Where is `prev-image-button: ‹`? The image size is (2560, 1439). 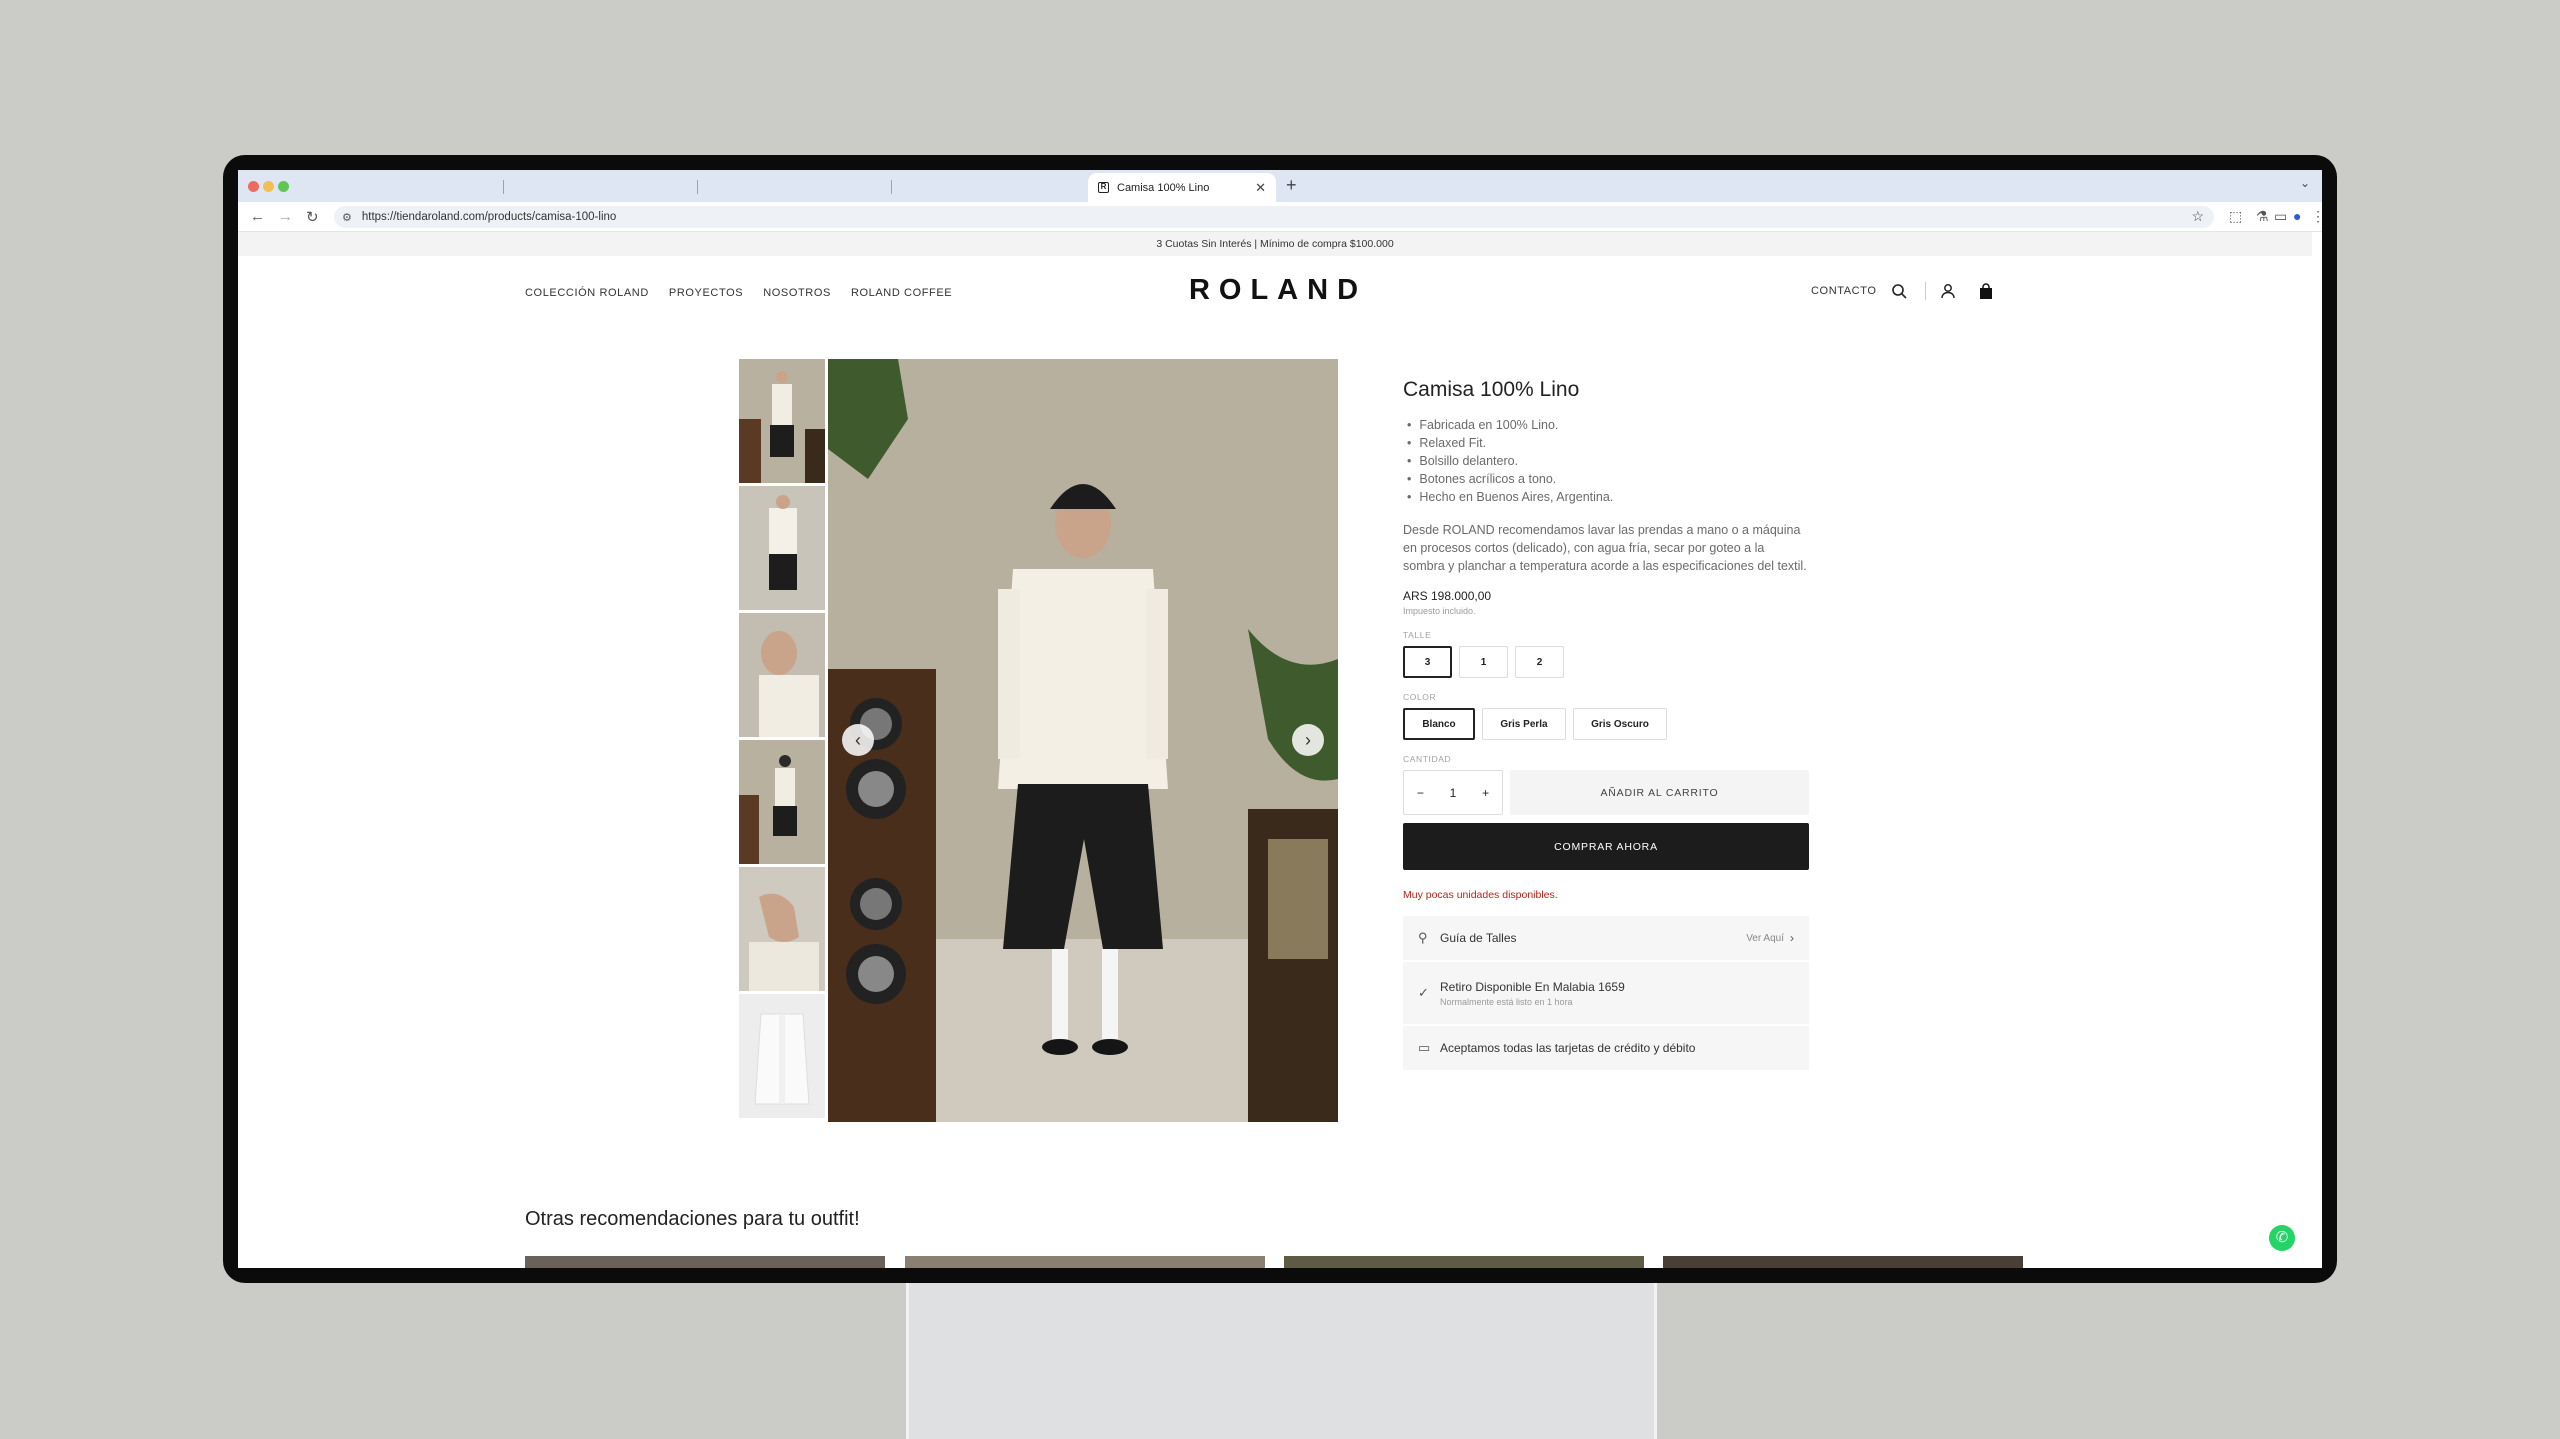
prev-image-button: ‹ is located at coordinates (858, 740).